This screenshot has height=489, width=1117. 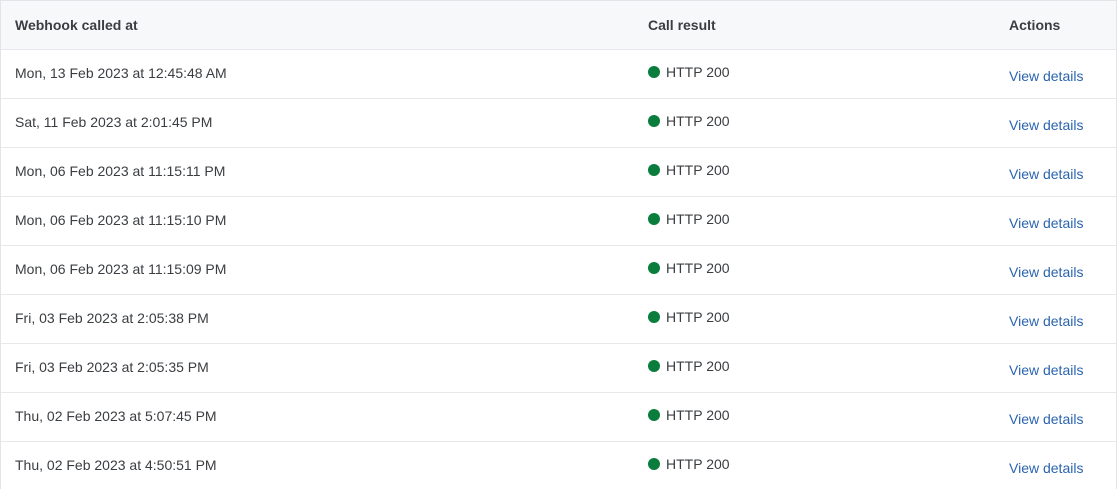 What do you see at coordinates (1035, 25) in the screenshot?
I see `column-header-actions: Actions` at bounding box center [1035, 25].